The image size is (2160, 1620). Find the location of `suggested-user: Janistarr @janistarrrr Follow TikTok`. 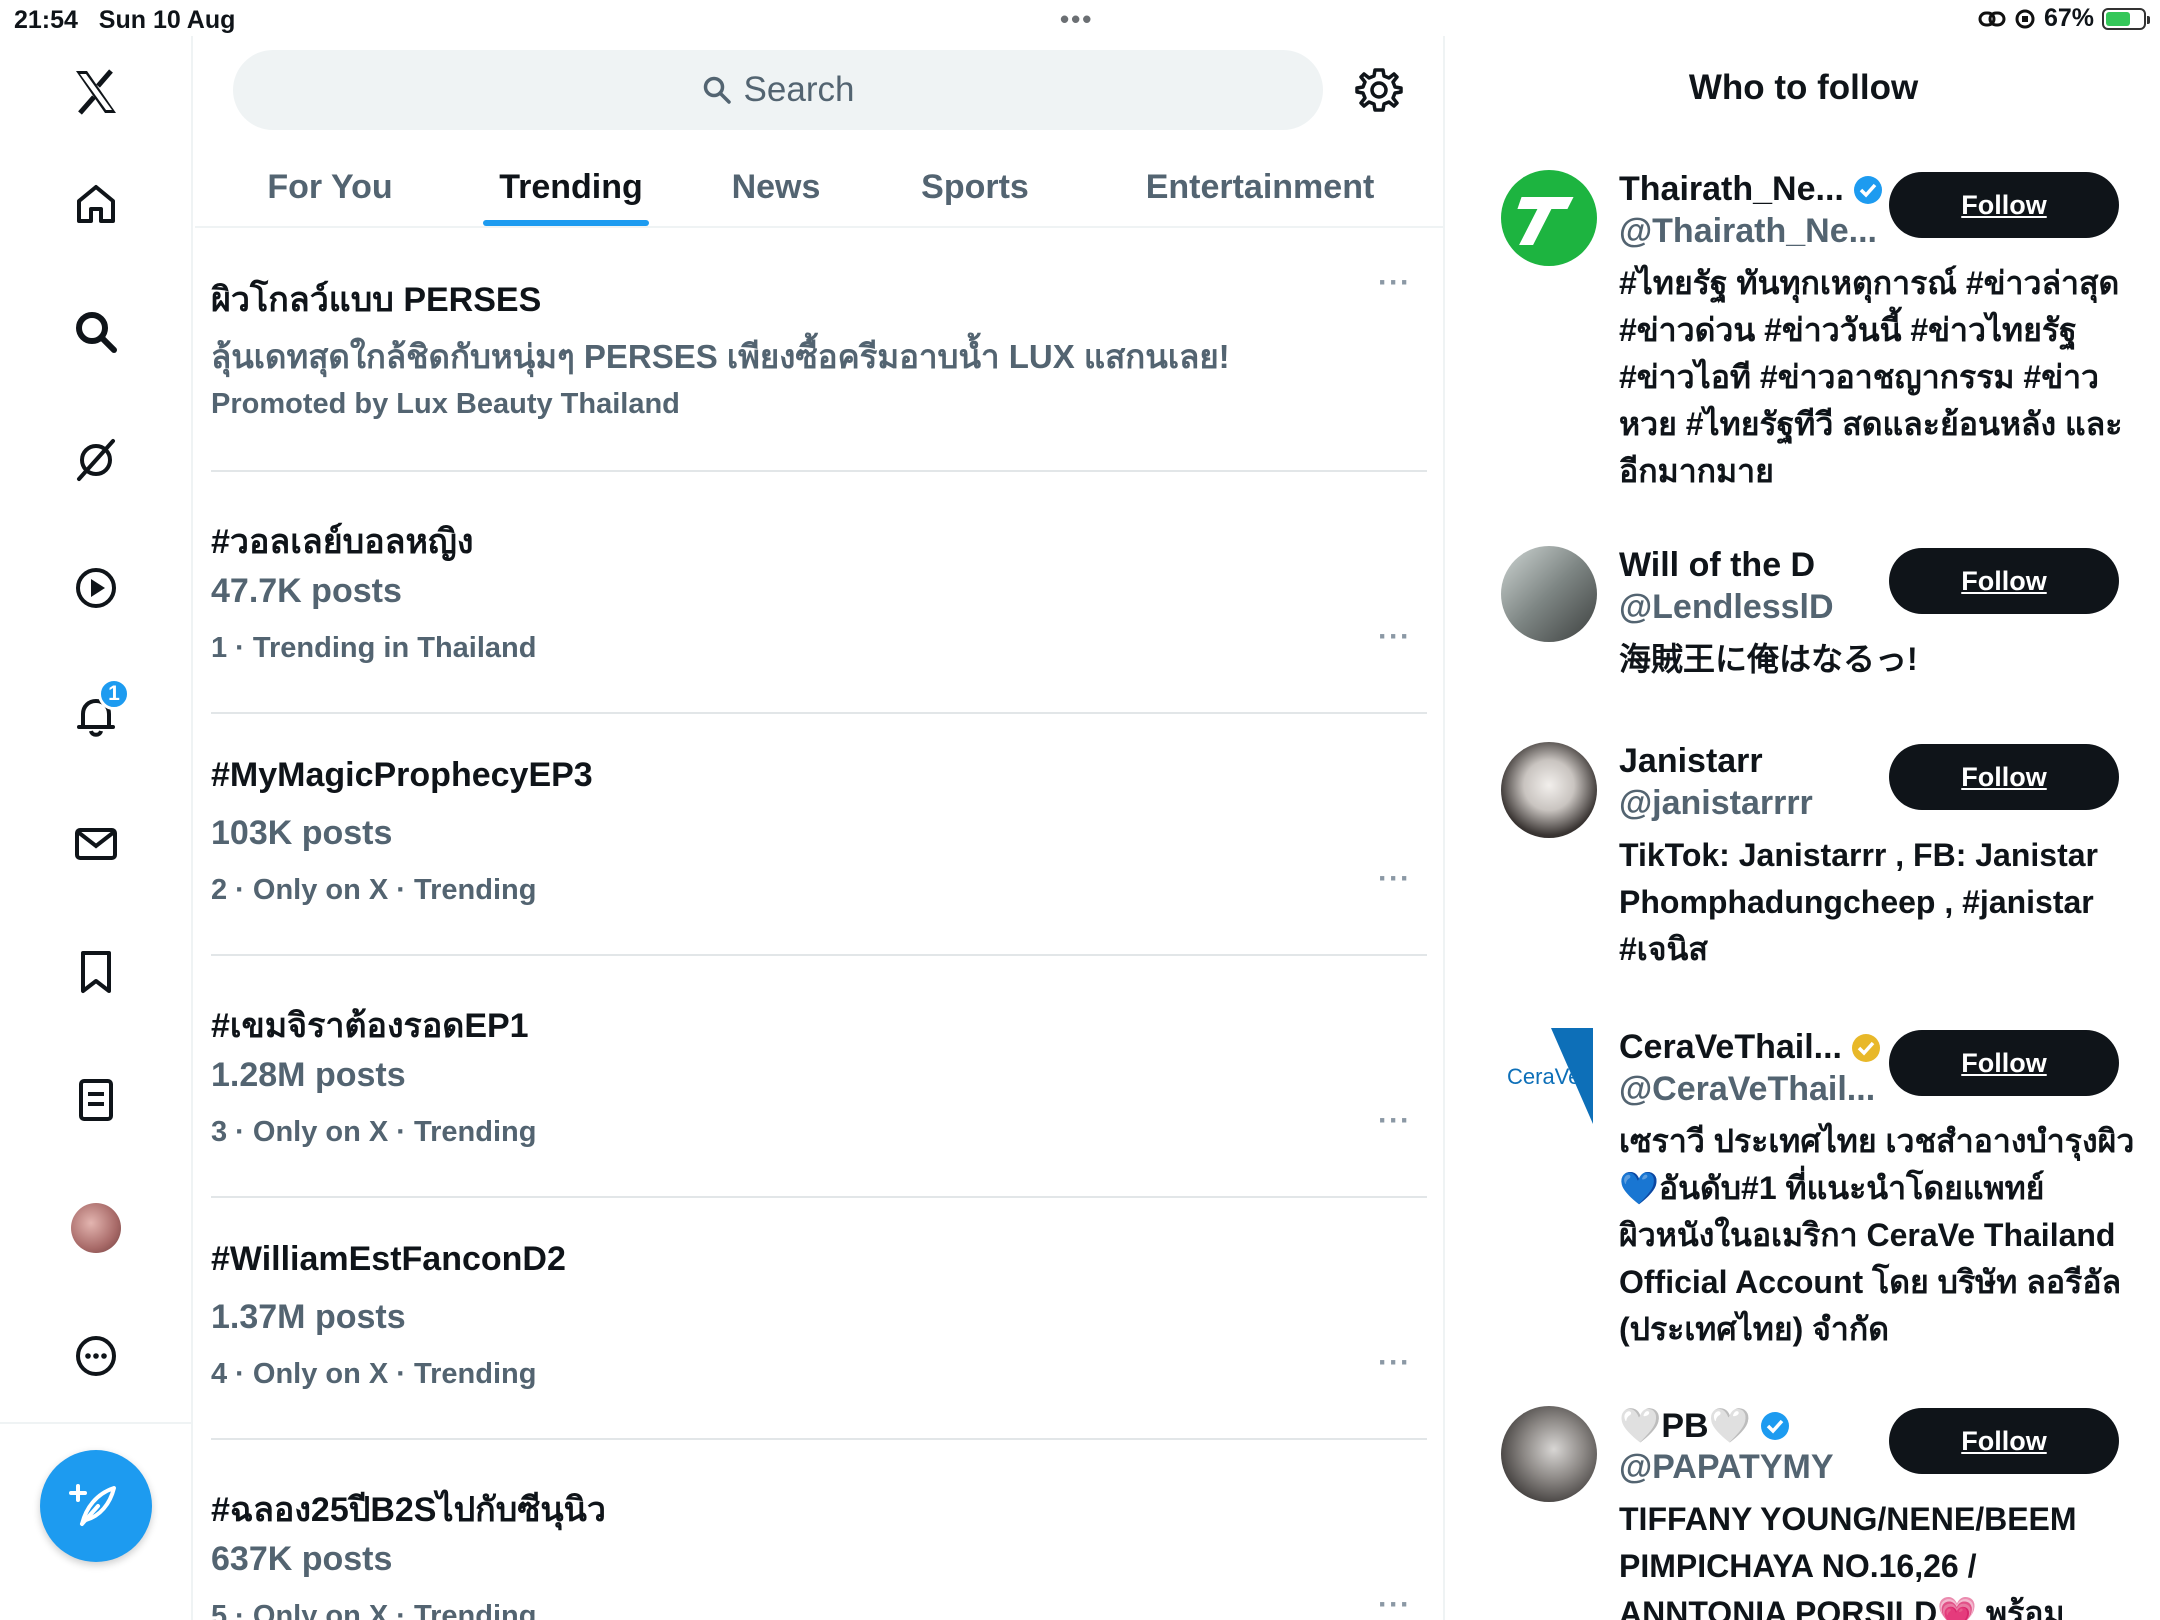

suggested-user: Janistarr @janistarrrr Follow TikTok is located at coordinates (1821, 872).